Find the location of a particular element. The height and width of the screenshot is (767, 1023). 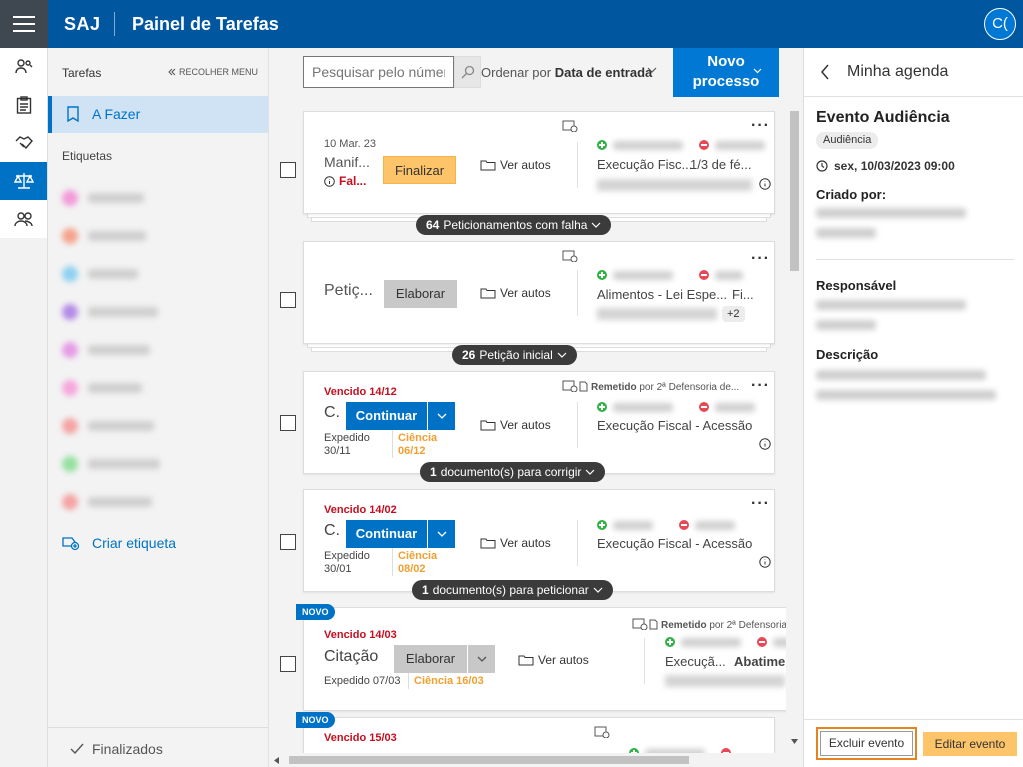

group-label: documento(s) para peticionar is located at coordinates (510, 590).